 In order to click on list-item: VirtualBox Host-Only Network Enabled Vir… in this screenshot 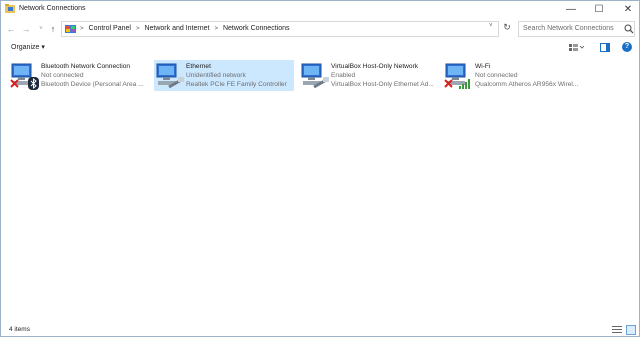, I will do `click(369, 75)`.